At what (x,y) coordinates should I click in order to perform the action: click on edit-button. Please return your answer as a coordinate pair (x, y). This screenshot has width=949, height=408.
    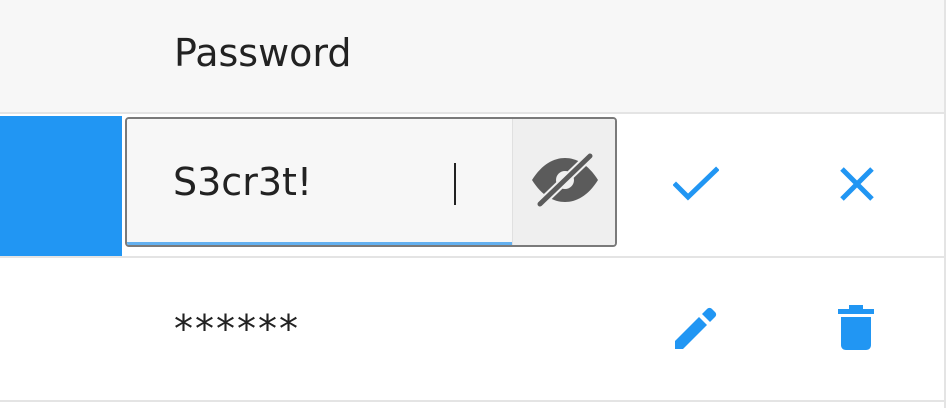
    Looking at the image, I should click on (695, 331).